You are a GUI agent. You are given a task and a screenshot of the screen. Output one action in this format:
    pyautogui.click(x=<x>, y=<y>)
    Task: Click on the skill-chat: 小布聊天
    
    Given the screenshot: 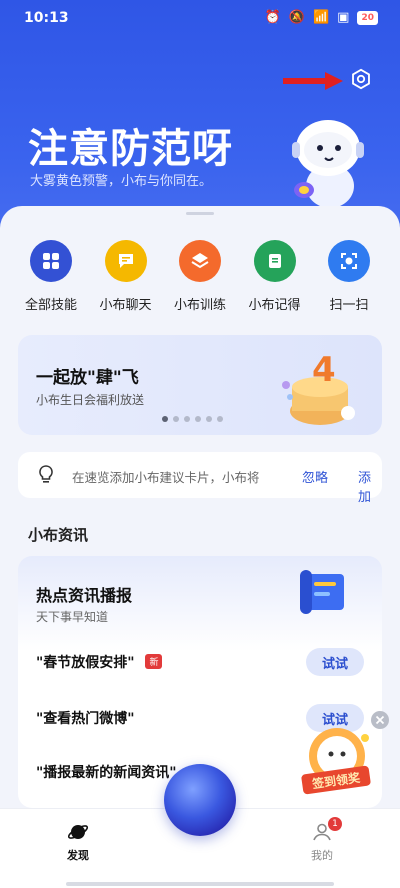 What is the action you would take?
    pyautogui.click(x=126, y=276)
    